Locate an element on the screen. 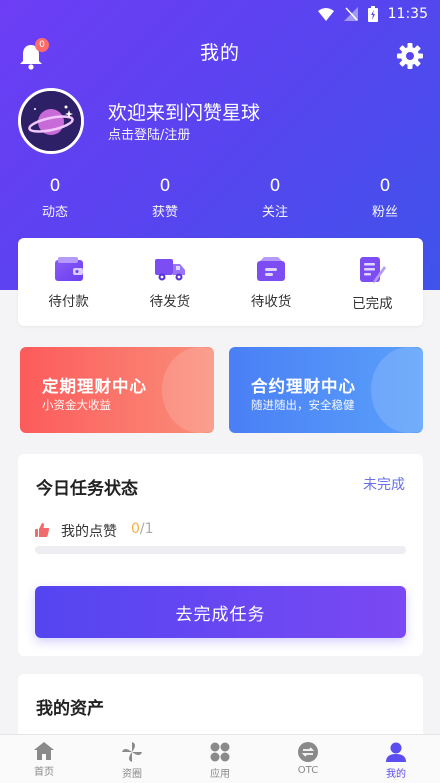 This screenshot has height=783, width=440. stat-followers: 0 粉丝 is located at coordinates (385, 198).